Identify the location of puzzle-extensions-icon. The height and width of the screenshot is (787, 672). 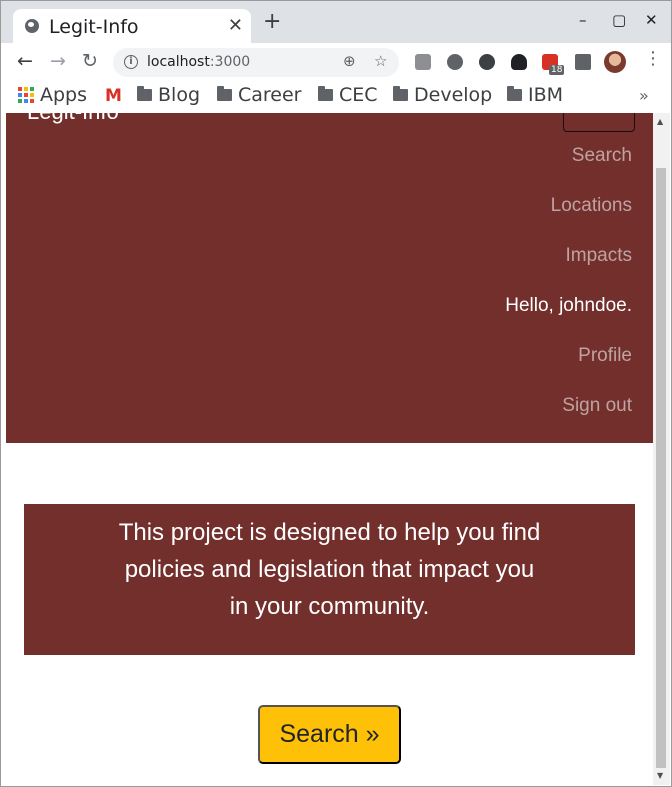
(583, 62).